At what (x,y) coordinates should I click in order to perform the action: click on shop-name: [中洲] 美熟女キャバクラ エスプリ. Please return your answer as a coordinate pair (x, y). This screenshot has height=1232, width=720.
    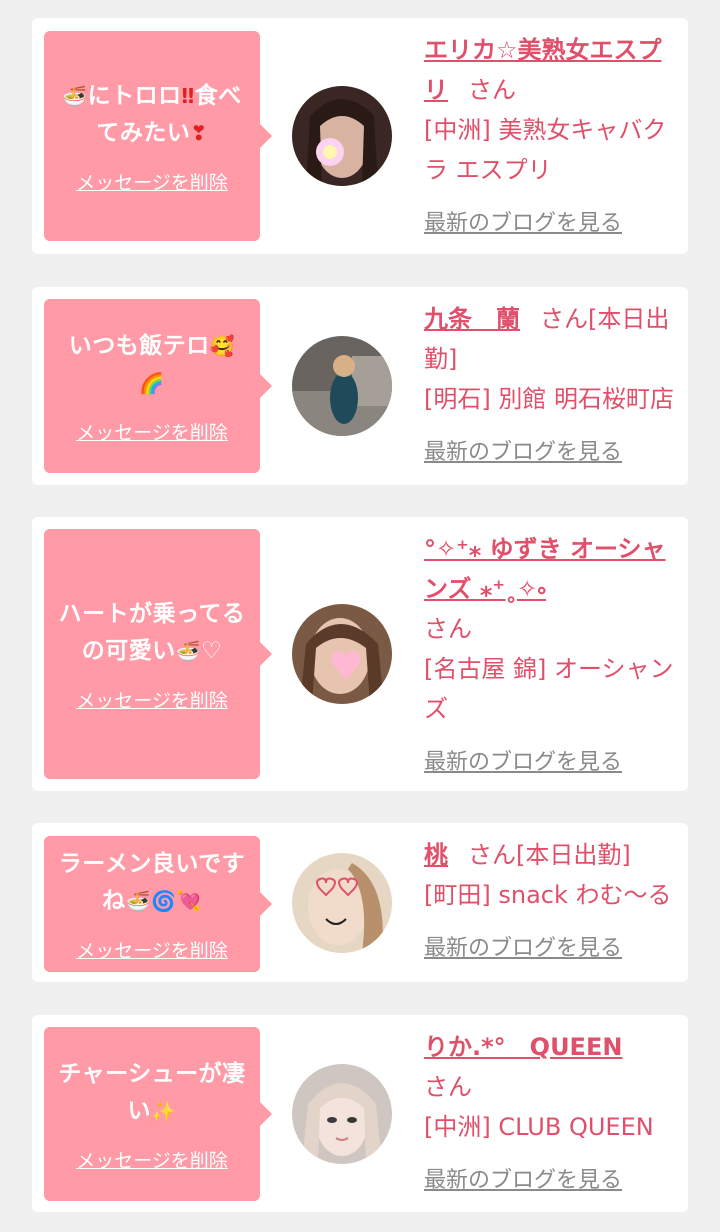
    Looking at the image, I should click on (545, 150).